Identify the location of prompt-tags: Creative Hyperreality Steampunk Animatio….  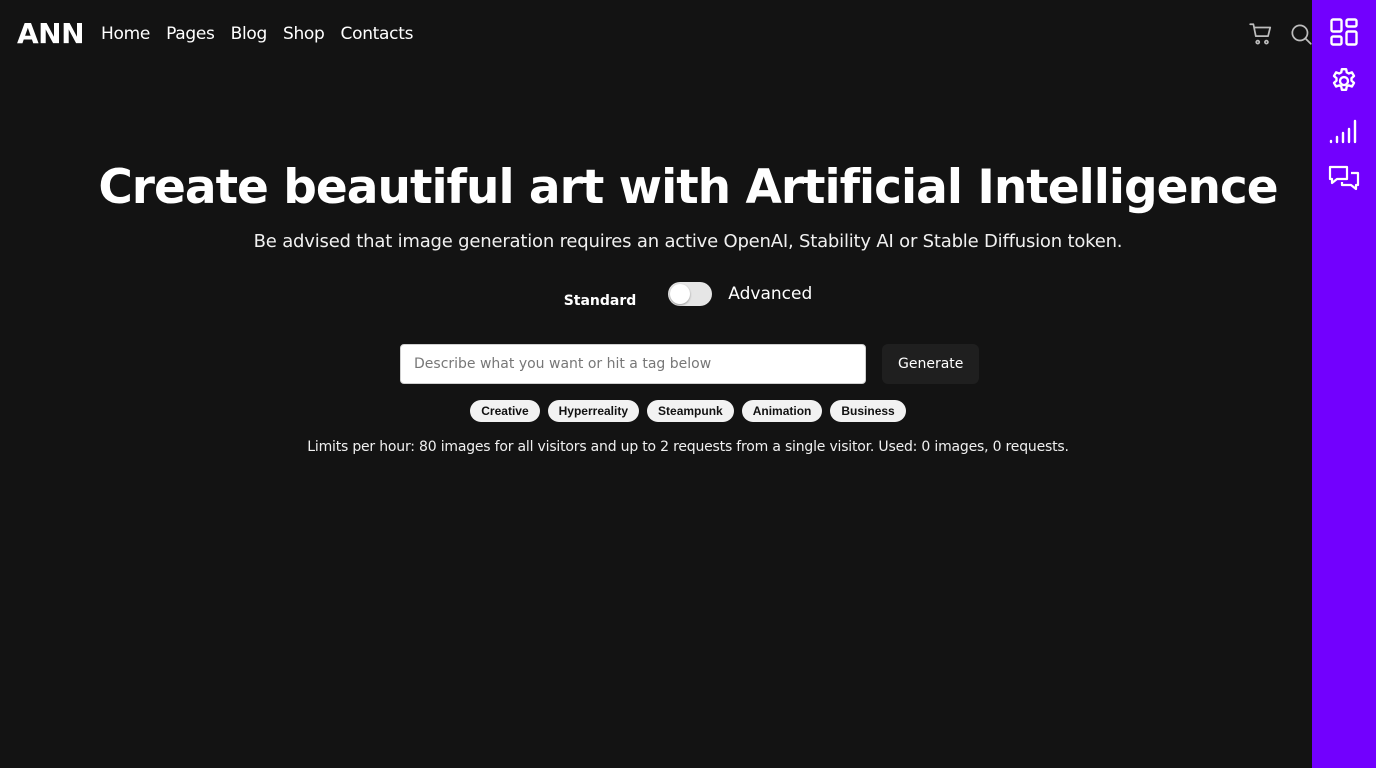
(688, 411).